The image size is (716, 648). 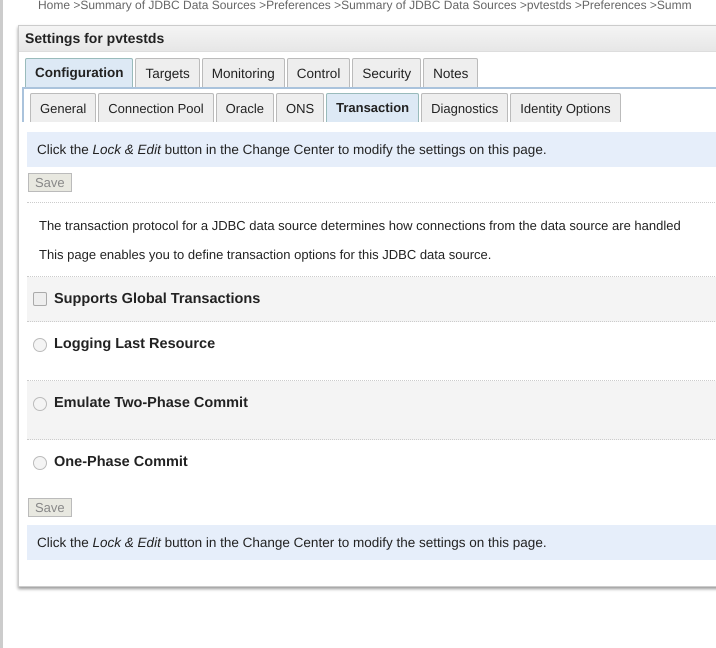 What do you see at coordinates (135, 344) in the screenshot?
I see `option-label: Logging Last Resource` at bounding box center [135, 344].